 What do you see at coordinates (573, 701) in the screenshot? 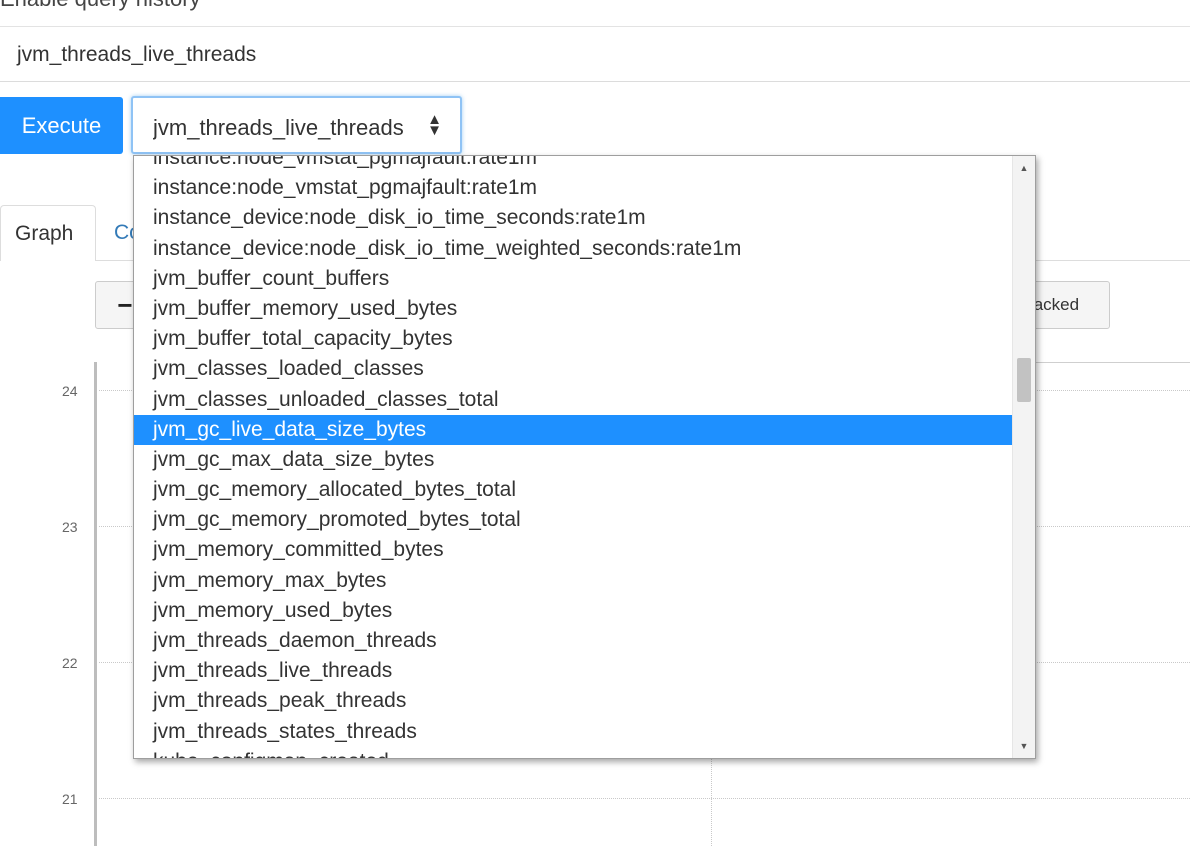
I see `dropdown-option: jvm_threads_peak_threads` at bounding box center [573, 701].